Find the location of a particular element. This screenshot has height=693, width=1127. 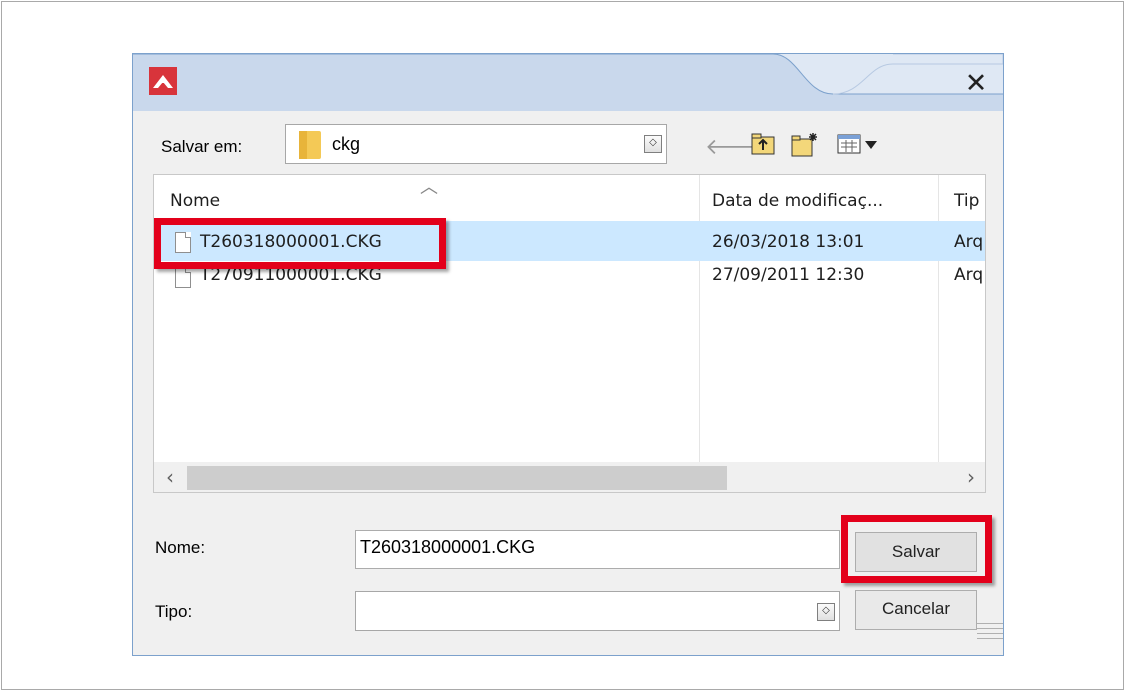

file-date: 26/03/2018 13:01 is located at coordinates (788, 242).